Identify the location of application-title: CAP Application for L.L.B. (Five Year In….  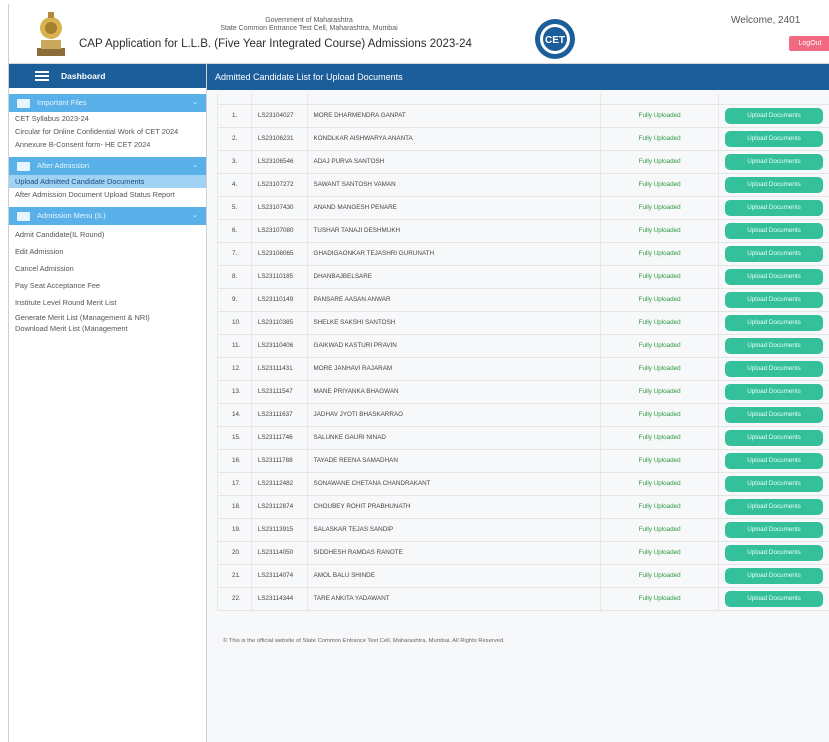
(275, 44).